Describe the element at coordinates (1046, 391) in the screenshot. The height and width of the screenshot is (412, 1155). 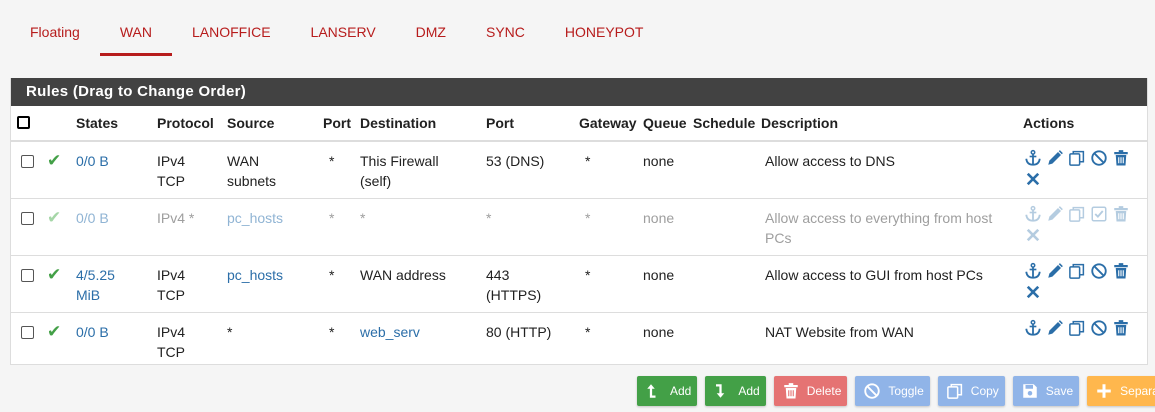
I see `save-button: Save` at that location.